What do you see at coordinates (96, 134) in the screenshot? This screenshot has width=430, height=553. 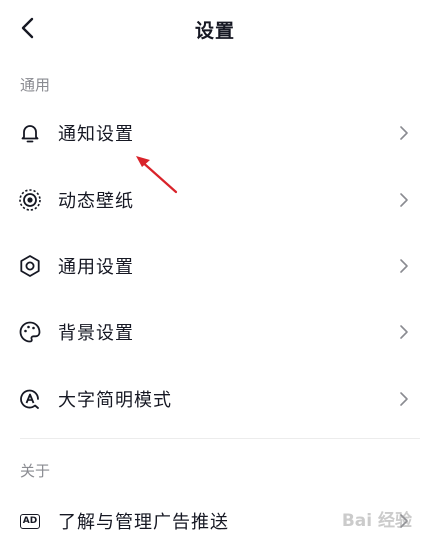 I see `settings-item-label: 通知设置` at bounding box center [96, 134].